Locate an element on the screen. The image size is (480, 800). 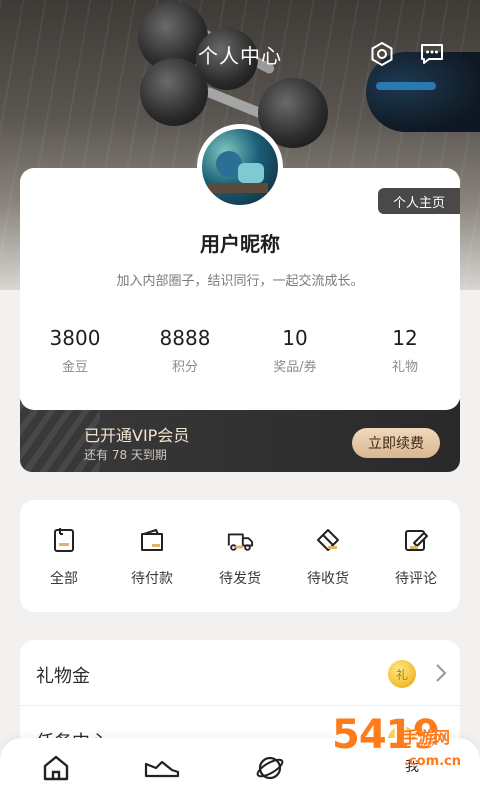
nav-shop is located at coordinates (162, 768).